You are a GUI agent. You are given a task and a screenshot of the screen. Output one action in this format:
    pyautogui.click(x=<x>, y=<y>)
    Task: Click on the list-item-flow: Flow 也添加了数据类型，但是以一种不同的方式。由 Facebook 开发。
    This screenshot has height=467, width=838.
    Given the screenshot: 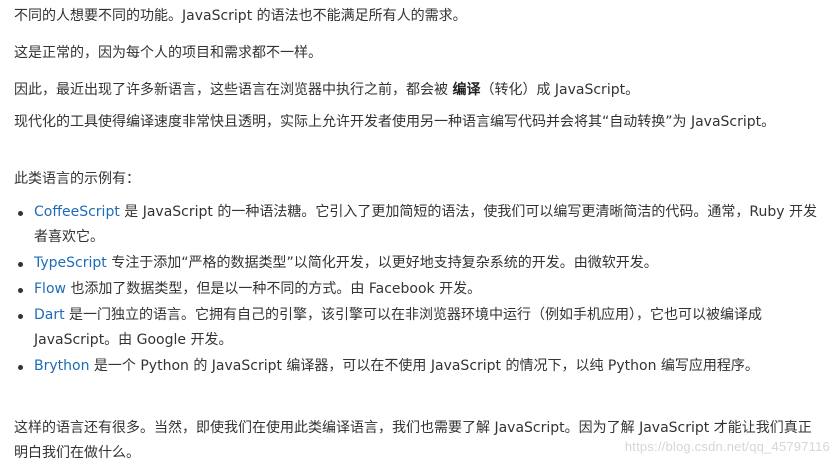 What is the action you would take?
    pyautogui.click(x=416, y=289)
    